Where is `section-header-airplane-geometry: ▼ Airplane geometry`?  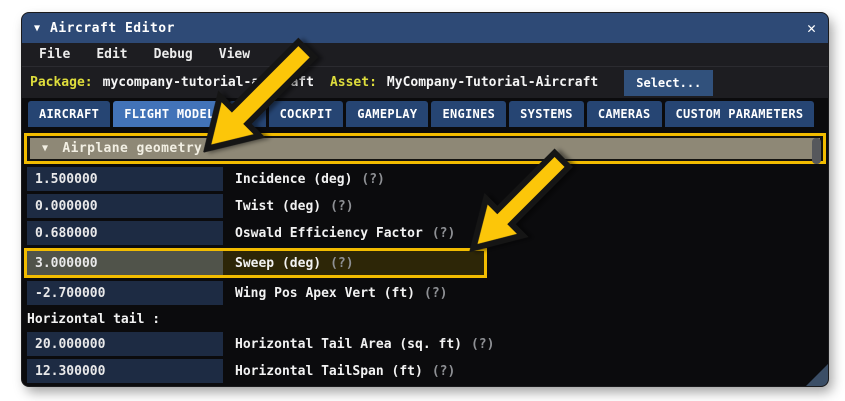 section-header-airplane-geometry: ▼ Airplane geometry is located at coordinates (425, 148).